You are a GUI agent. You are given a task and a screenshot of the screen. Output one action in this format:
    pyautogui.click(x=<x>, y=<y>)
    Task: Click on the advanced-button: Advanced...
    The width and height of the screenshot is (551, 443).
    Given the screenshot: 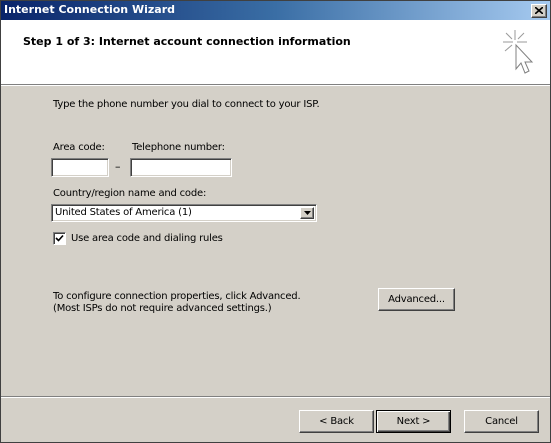 What is the action you would take?
    pyautogui.click(x=416, y=299)
    